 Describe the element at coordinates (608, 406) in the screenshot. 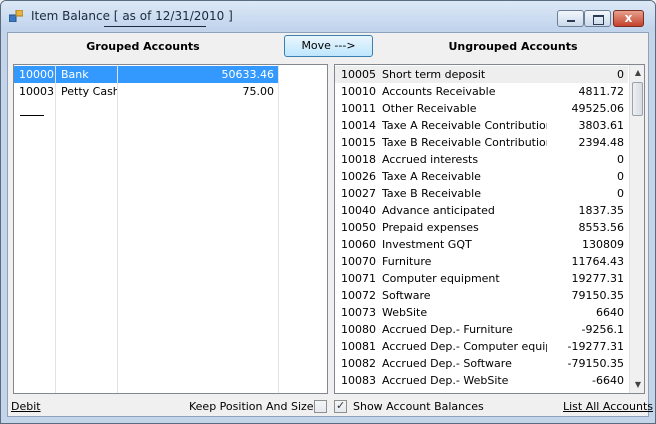

I see `list-all-accounts-link: List All Accounts` at that location.